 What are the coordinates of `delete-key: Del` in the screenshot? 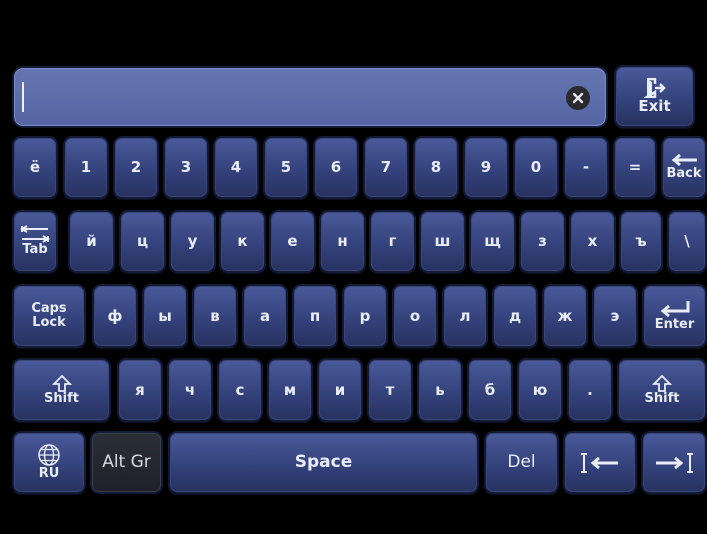 It's located at (521, 462).